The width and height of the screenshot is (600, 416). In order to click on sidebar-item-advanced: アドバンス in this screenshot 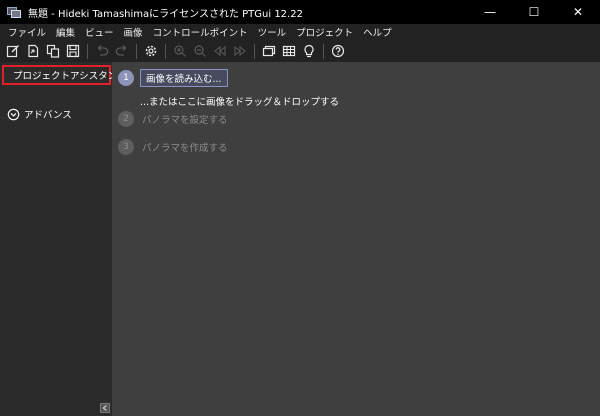, I will do `click(37, 114)`.